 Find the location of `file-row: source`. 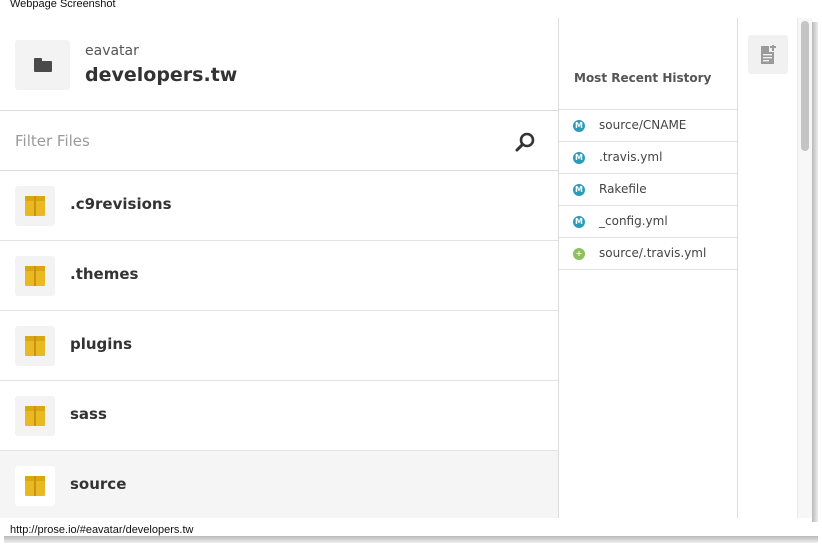

file-row: source is located at coordinates (279, 484).